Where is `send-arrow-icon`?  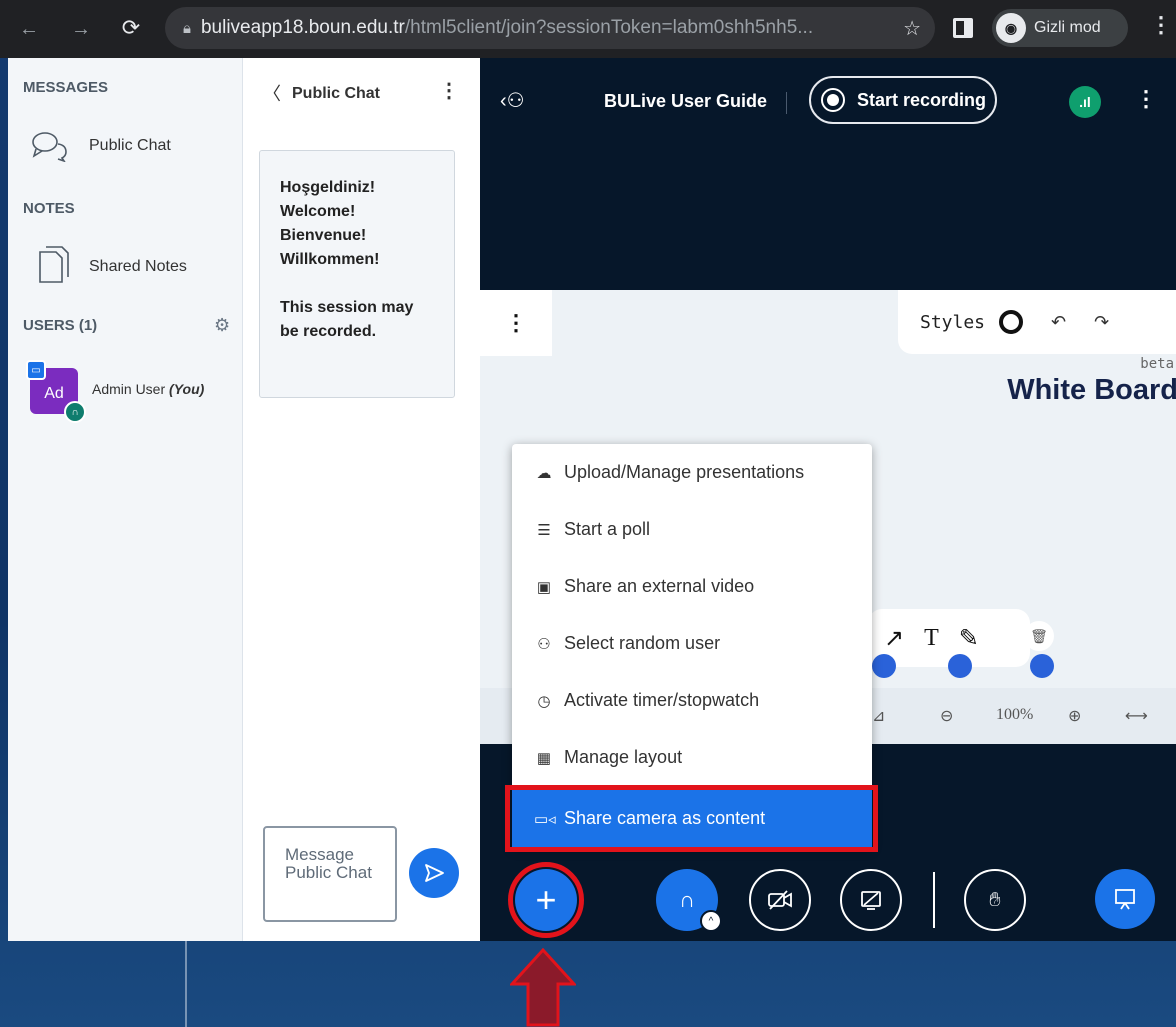 send-arrow-icon is located at coordinates (434, 873).